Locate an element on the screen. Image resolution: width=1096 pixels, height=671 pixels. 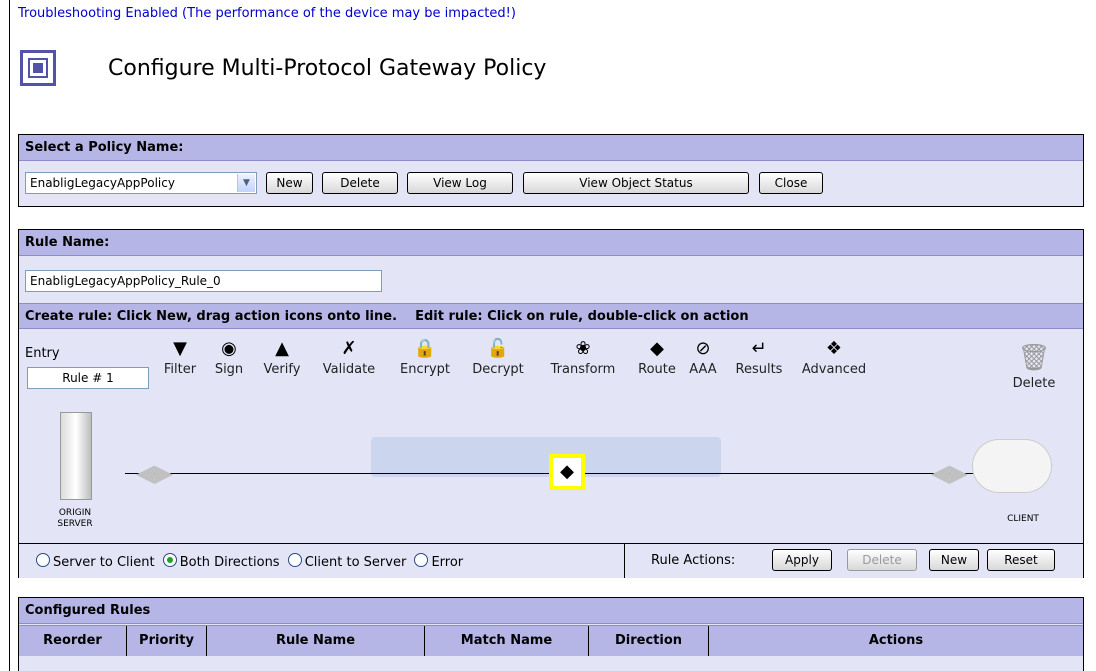
filter-icon: ▼ is located at coordinates (180, 348).